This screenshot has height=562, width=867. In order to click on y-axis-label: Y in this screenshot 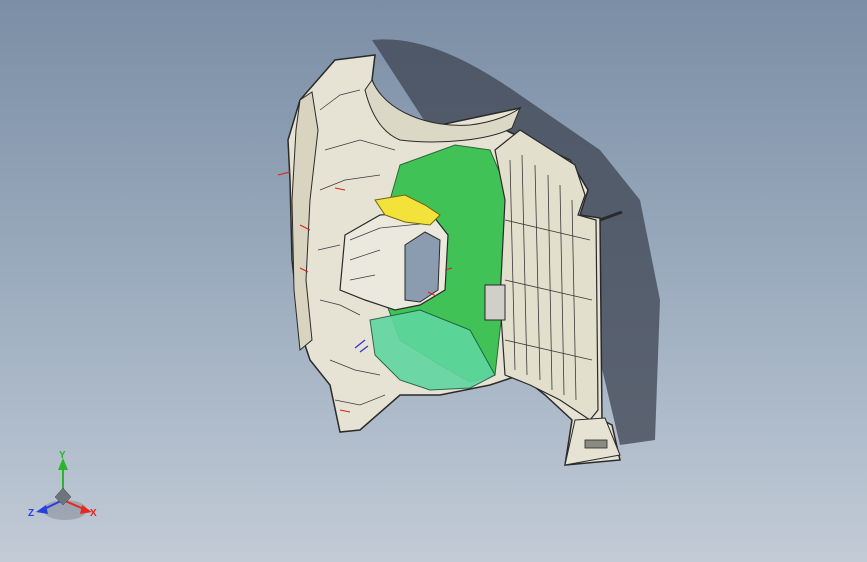, I will do `click(62, 455)`.